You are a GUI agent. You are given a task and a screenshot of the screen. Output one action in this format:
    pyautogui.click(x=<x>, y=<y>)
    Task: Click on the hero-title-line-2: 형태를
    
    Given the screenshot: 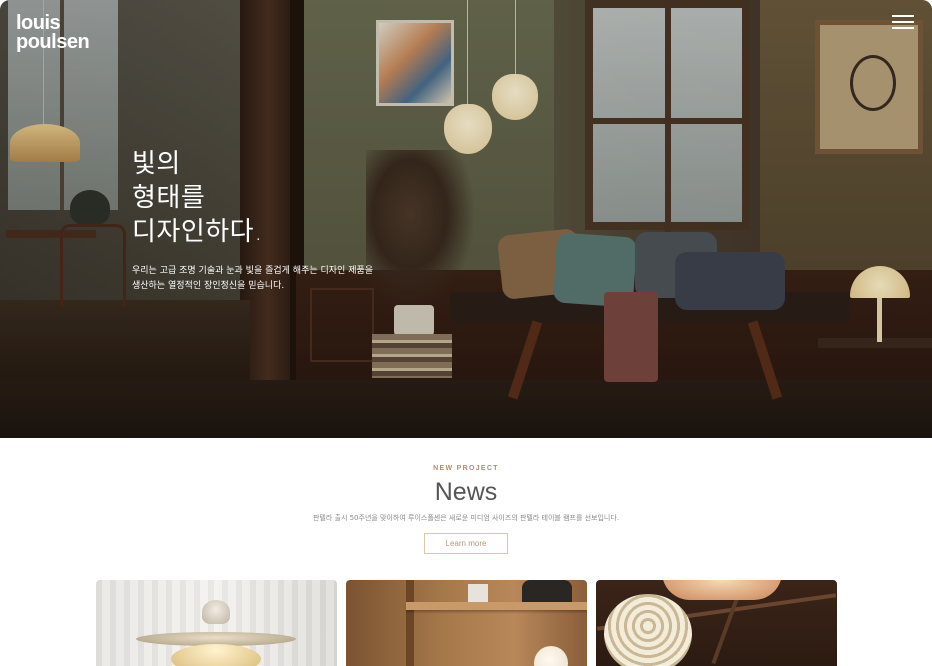 What is the action you would take?
    pyautogui.click(x=169, y=198)
    